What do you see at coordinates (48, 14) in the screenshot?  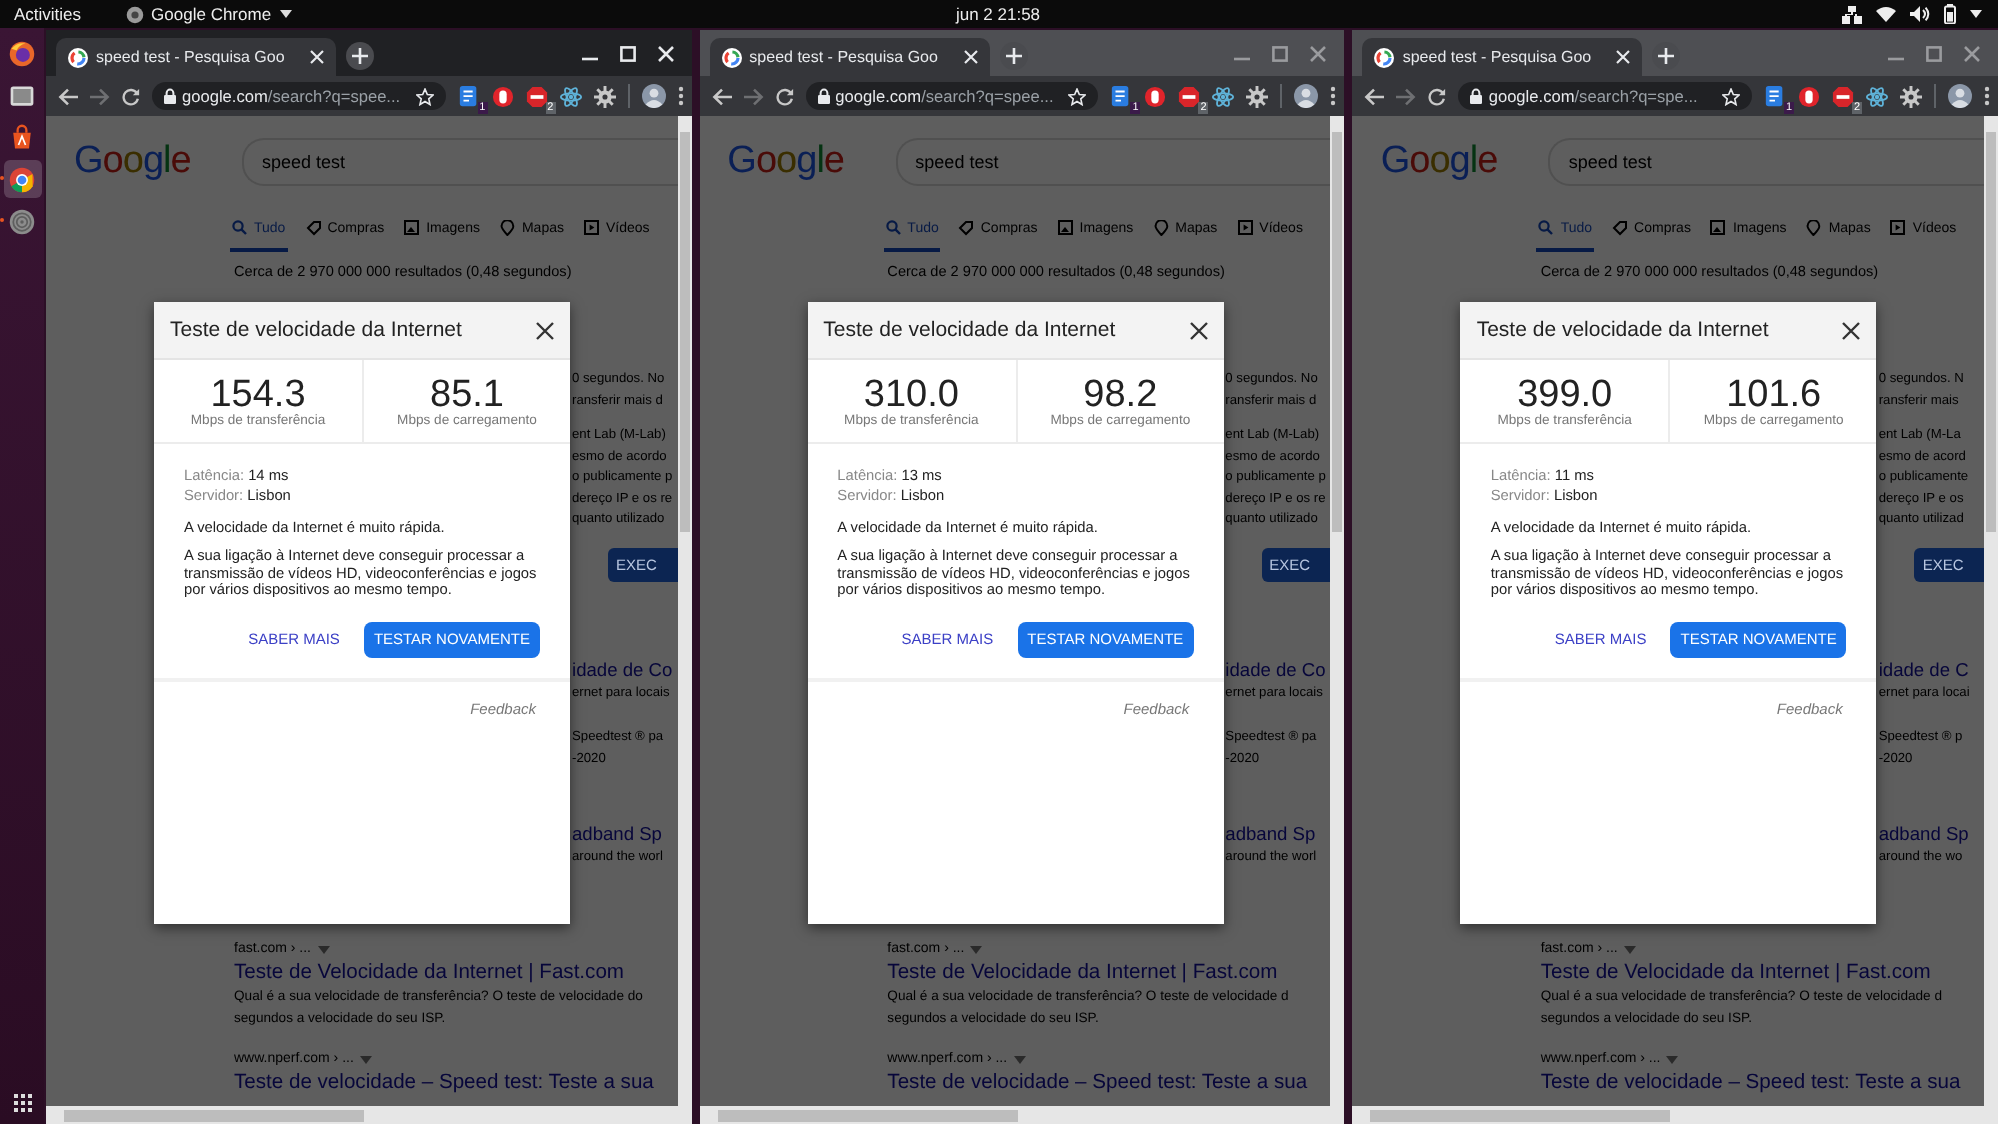 I see `activities-button: Activities` at bounding box center [48, 14].